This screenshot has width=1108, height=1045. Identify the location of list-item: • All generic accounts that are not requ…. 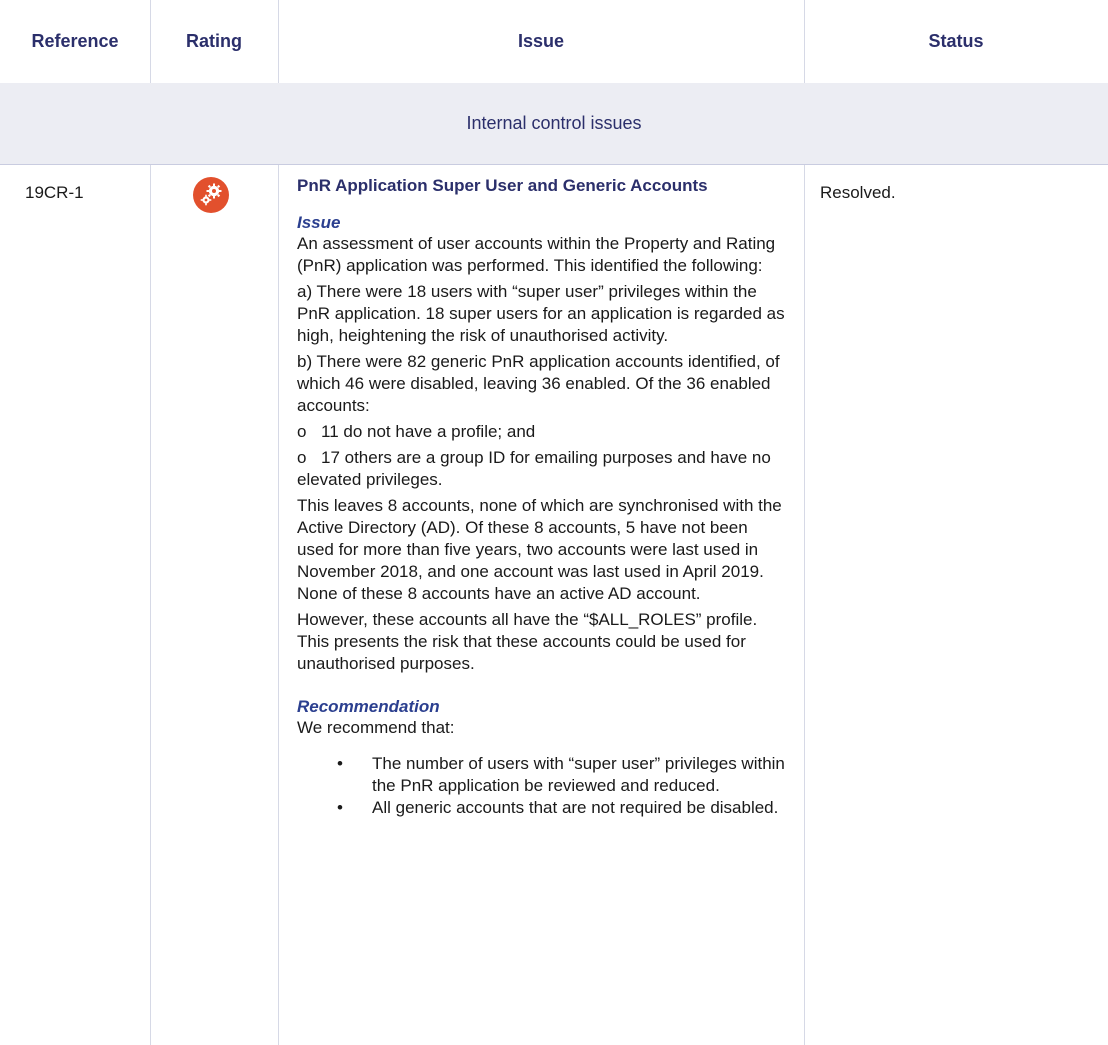
(541, 808).